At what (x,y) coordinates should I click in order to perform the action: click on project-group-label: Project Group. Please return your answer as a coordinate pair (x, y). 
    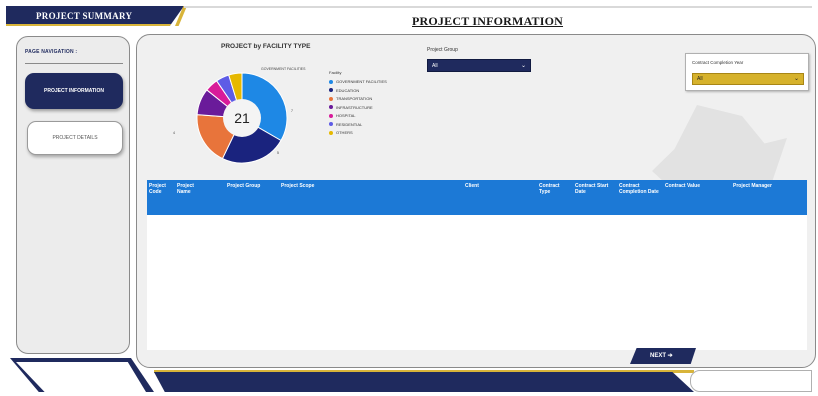
    Looking at the image, I should click on (442, 50).